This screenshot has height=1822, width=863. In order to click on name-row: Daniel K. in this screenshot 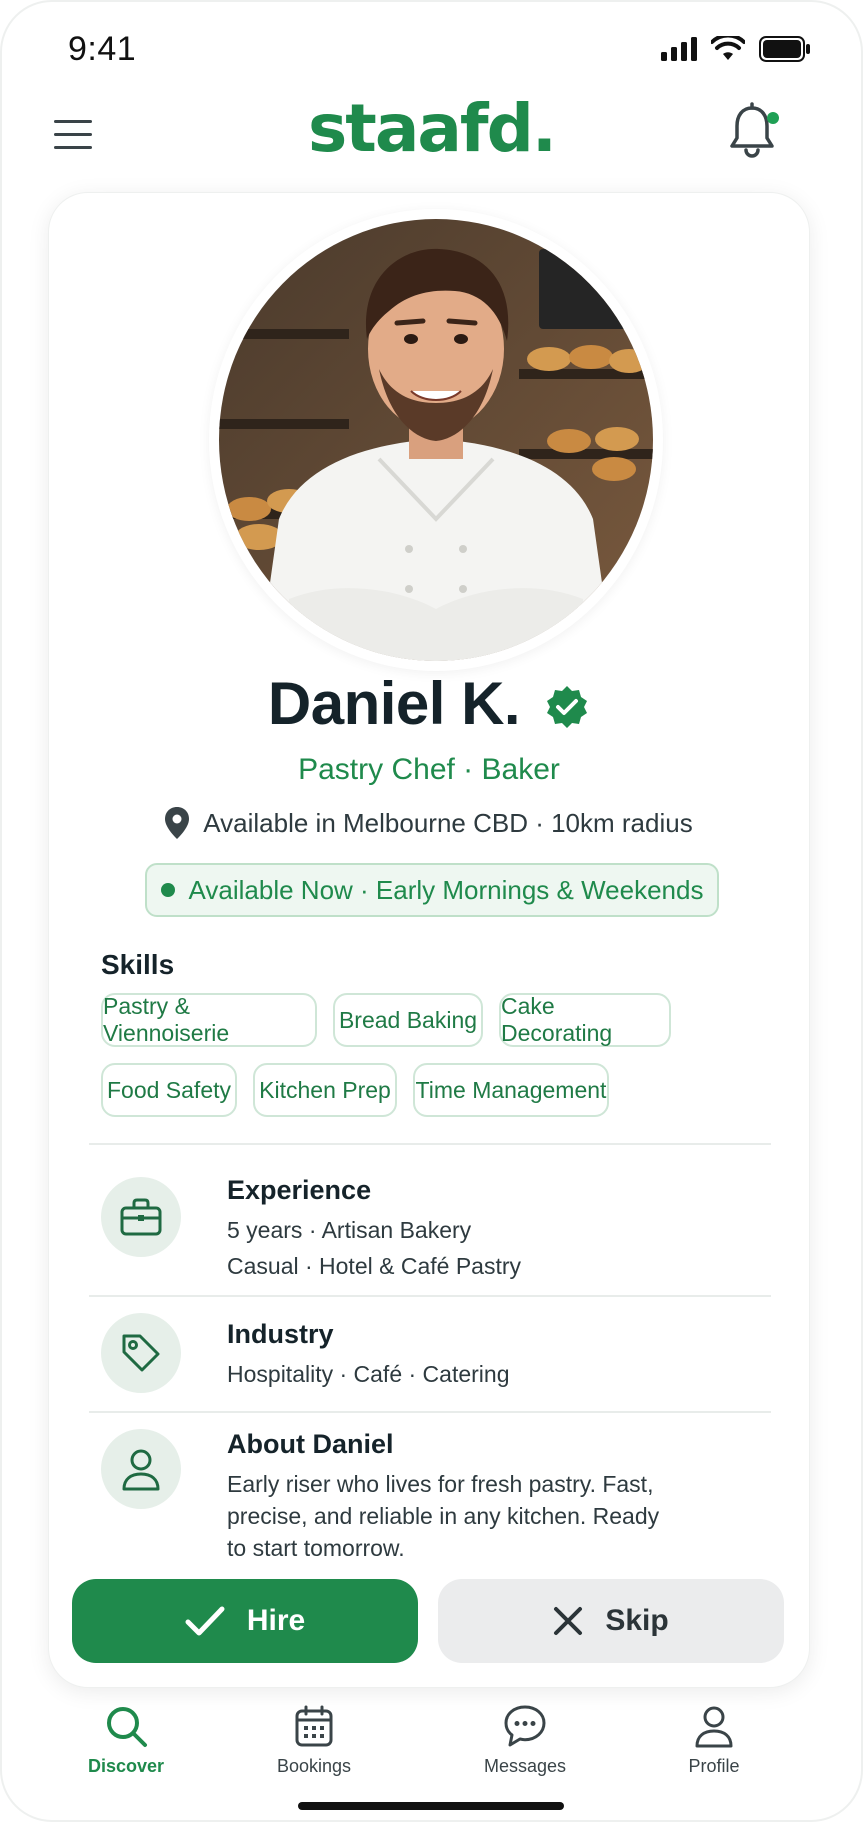, I will do `click(429, 703)`.